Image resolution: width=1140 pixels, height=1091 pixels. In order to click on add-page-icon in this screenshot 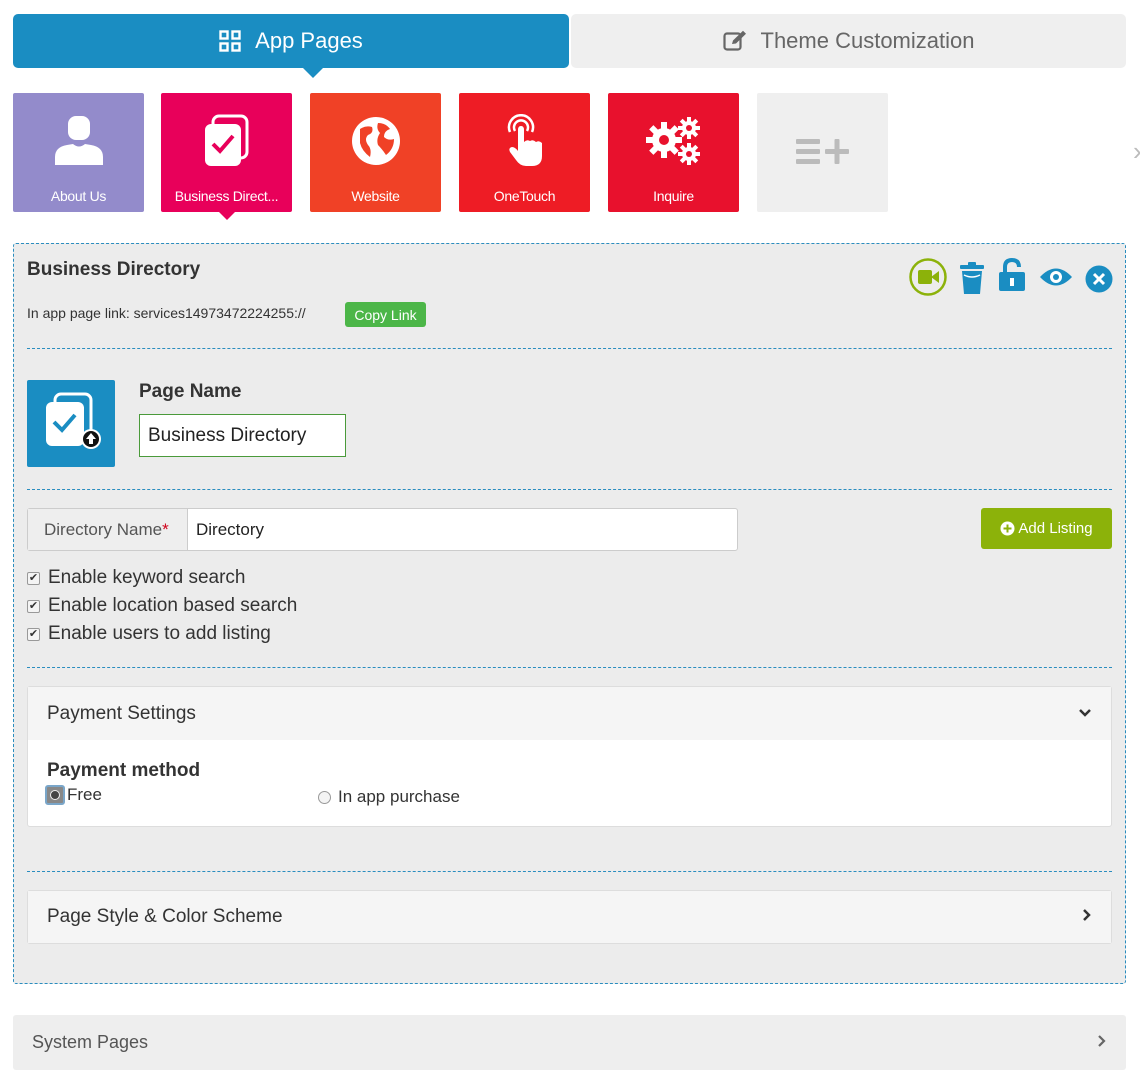, I will do `click(822, 151)`.